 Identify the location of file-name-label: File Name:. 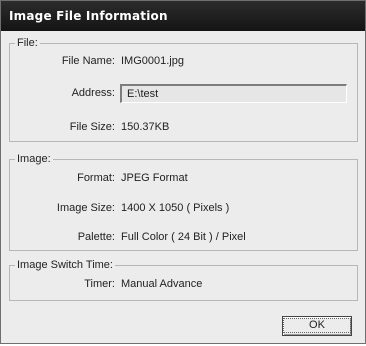
(88, 61).